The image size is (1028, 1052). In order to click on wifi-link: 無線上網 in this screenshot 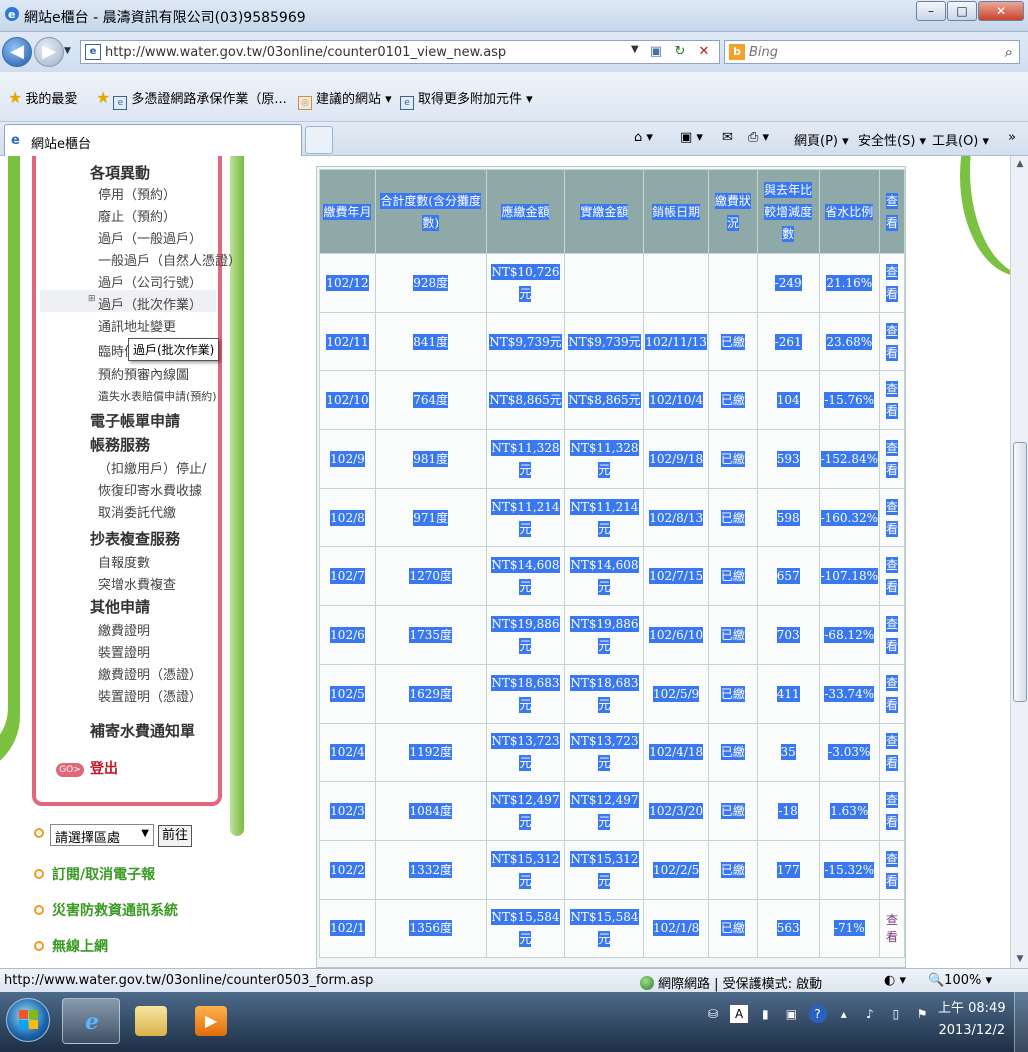, I will do `click(71, 946)`.